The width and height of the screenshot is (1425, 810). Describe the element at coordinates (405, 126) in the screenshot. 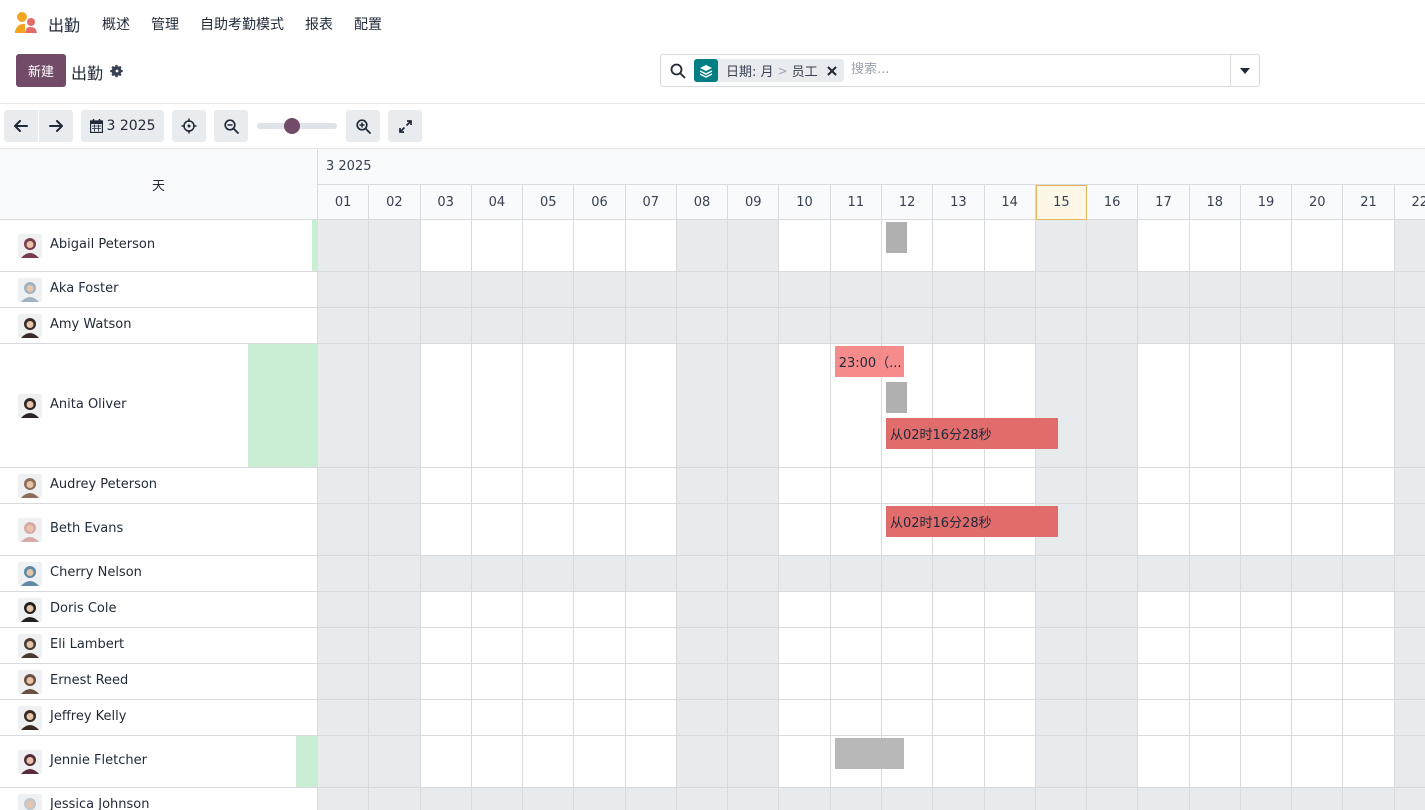

I see `expand-button` at that location.